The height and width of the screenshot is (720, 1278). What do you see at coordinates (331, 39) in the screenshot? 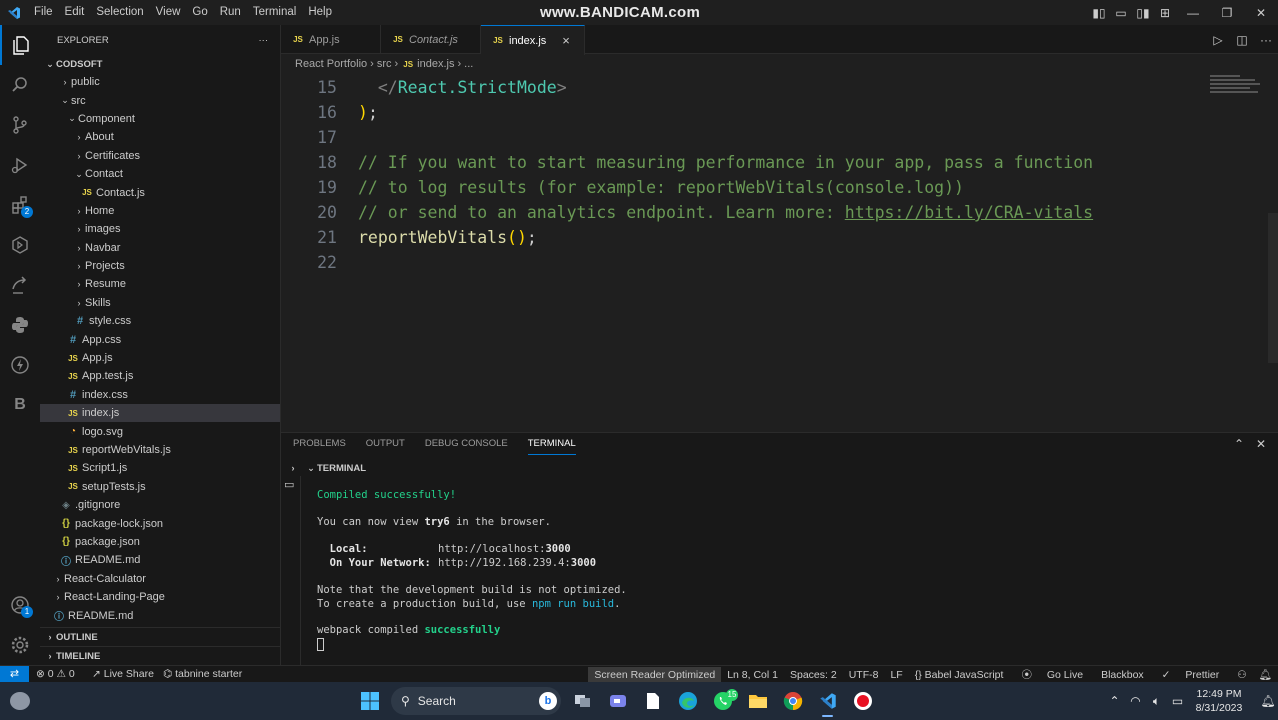
I see `editor-tab: JS App.js` at bounding box center [331, 39].